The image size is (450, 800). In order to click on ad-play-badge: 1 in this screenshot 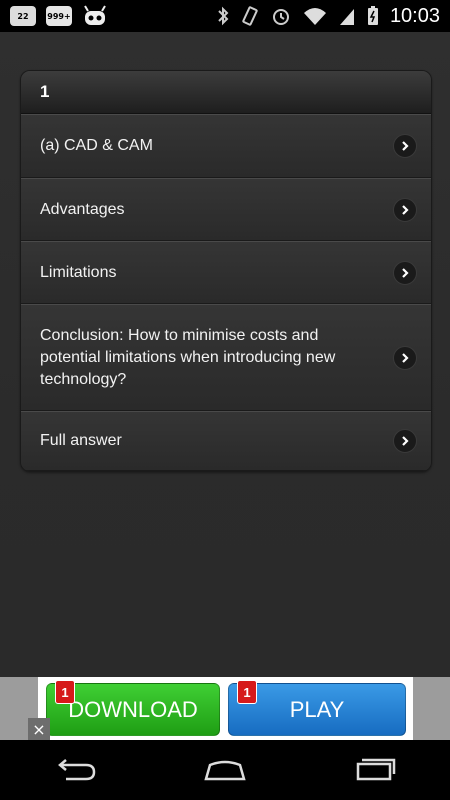, I will do `click(247, 692)`.